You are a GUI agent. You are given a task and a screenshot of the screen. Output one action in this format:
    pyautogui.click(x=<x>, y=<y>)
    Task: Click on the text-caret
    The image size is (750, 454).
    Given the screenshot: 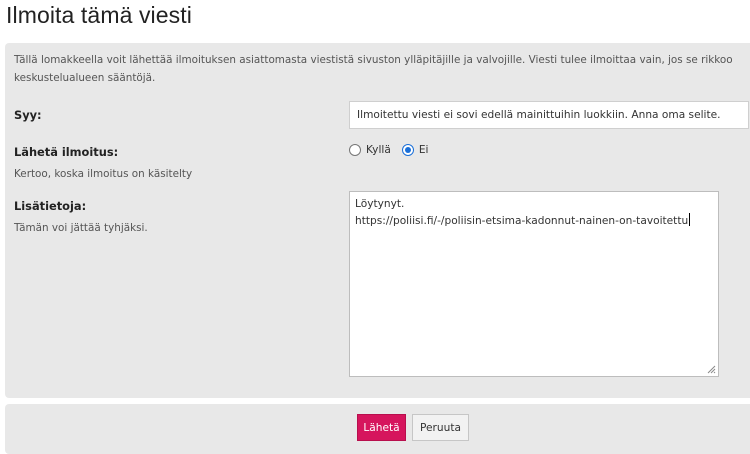 What is the action you would take?
    pyautogui.click(x=690, y=219)
    